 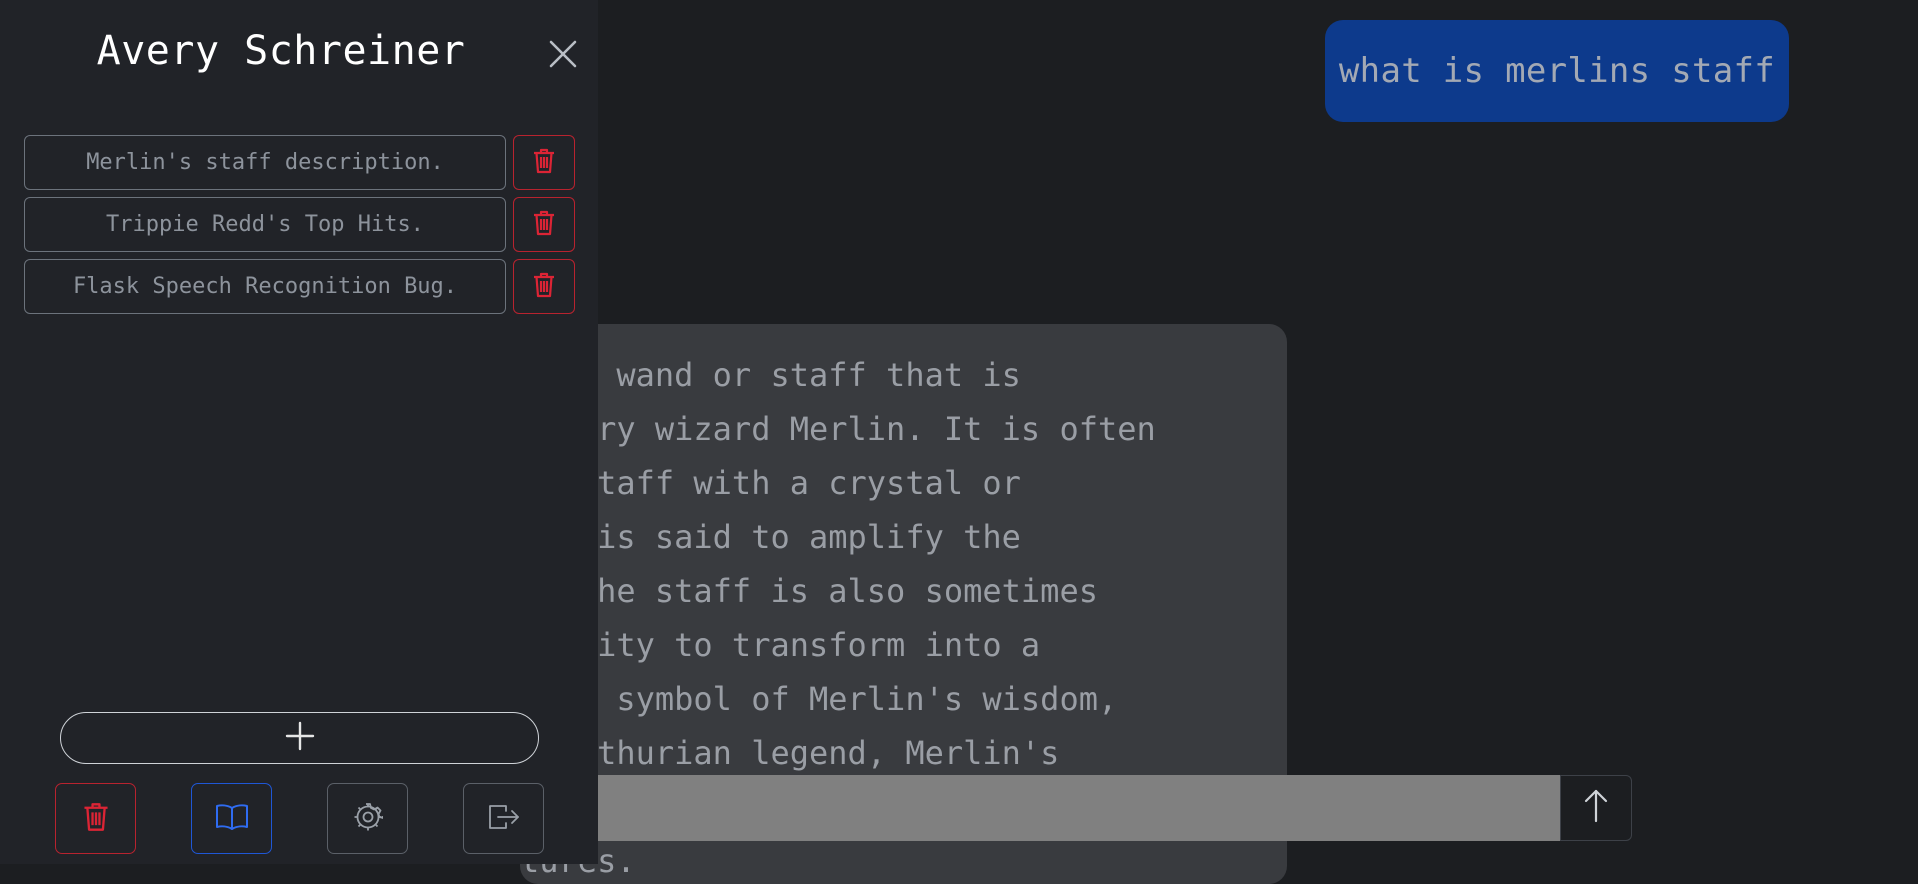 I want to click on close-sidebar-button, so click(x=563, y=56).